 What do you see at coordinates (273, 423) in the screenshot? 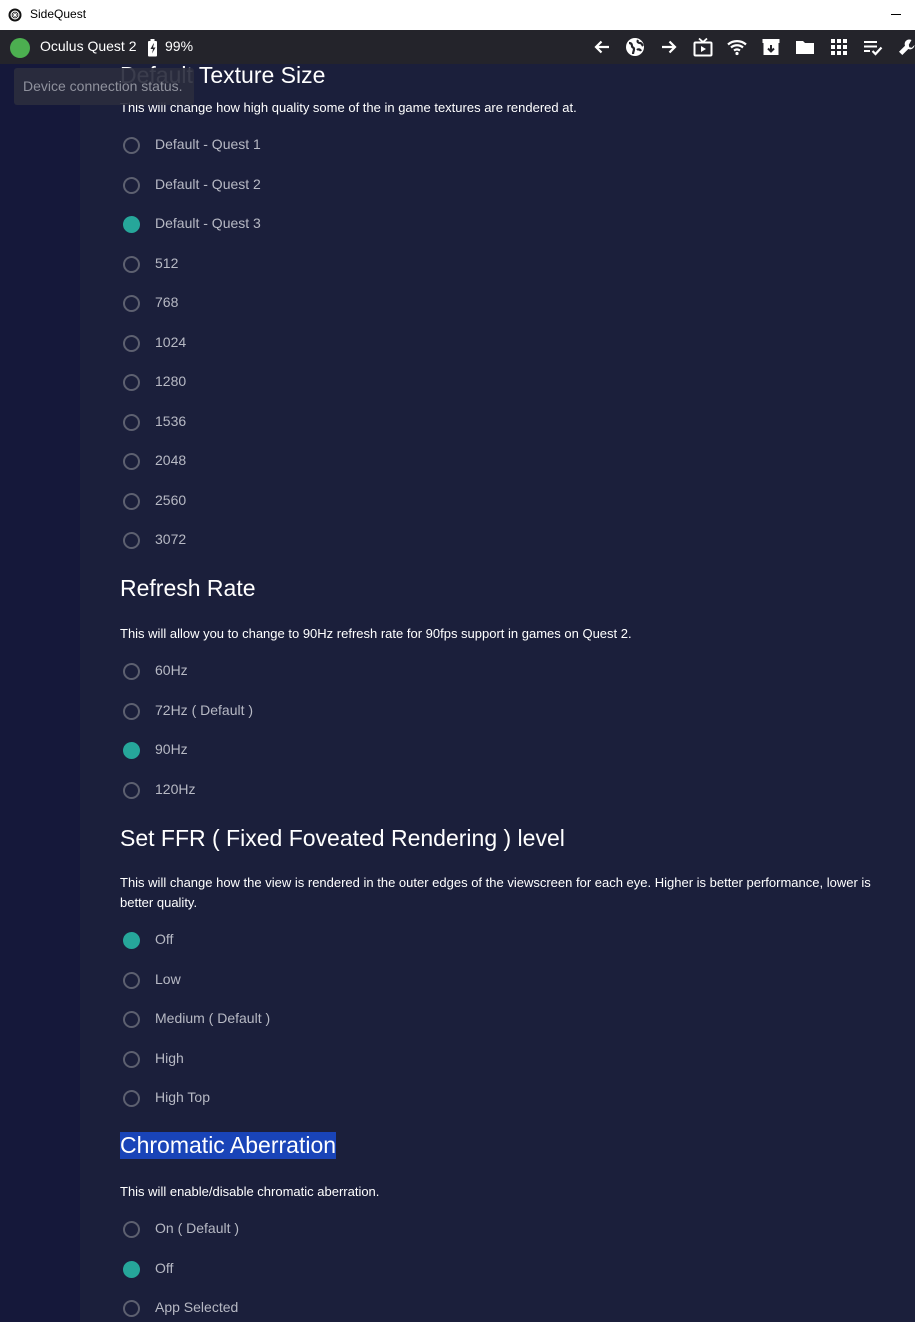
I see `texture-option: 1536` at bounding box center [273, 423].